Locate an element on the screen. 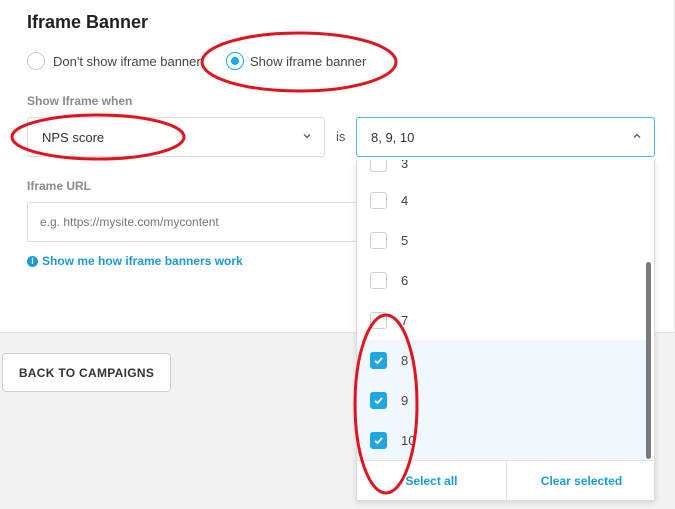  back-to-campaigns-button: BACK TO CAMPAIGNS is located at coordinates (86, 372).